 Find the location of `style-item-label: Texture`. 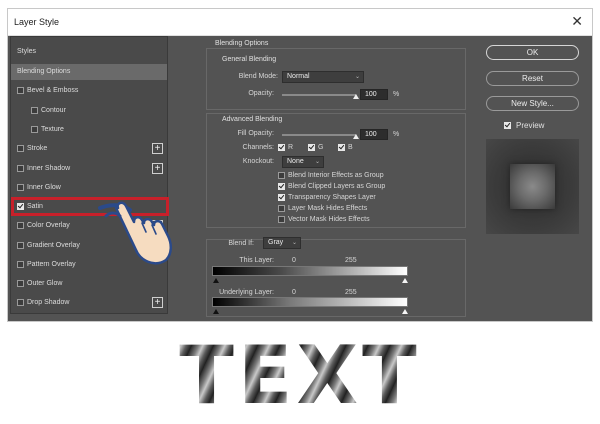

style-item-label: Texture is located at coordinates (52, 129).